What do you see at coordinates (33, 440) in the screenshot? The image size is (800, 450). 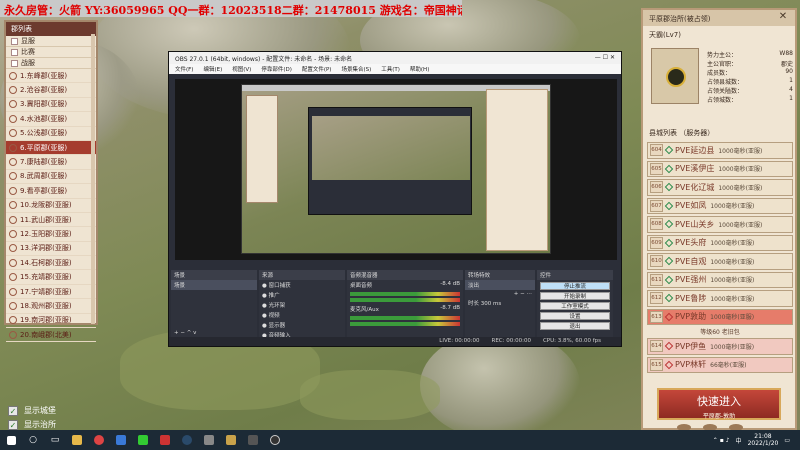 I see `search-icon: ○` at bounding box center [33, 440].